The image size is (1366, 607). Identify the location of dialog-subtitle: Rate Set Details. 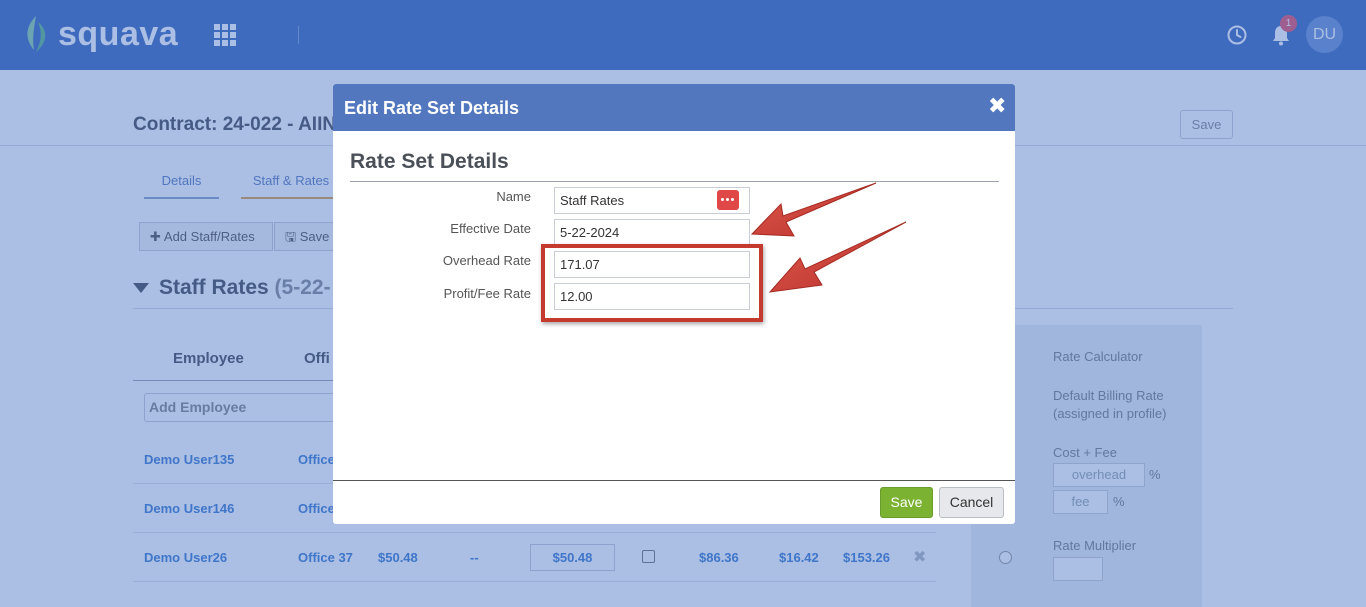
(429, 161).